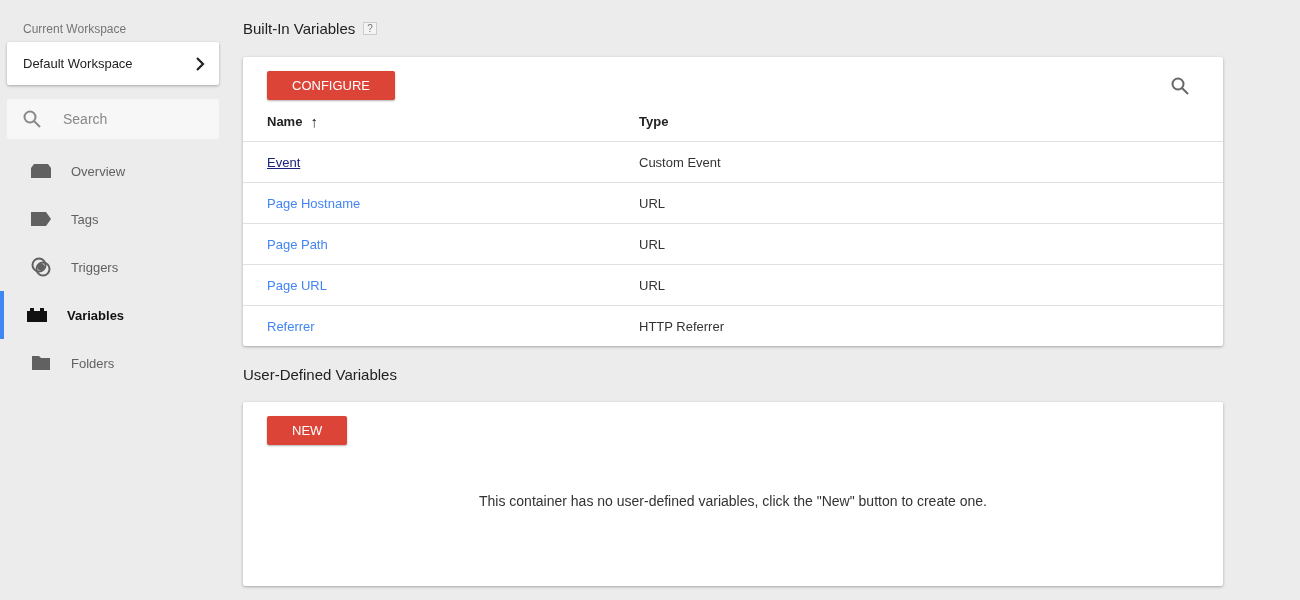 This screenshot has height=600, width=1300. Describe the element at coordinates (75, 29) in the screenshot. I see `workspace-label: Current Workspace` at that location.